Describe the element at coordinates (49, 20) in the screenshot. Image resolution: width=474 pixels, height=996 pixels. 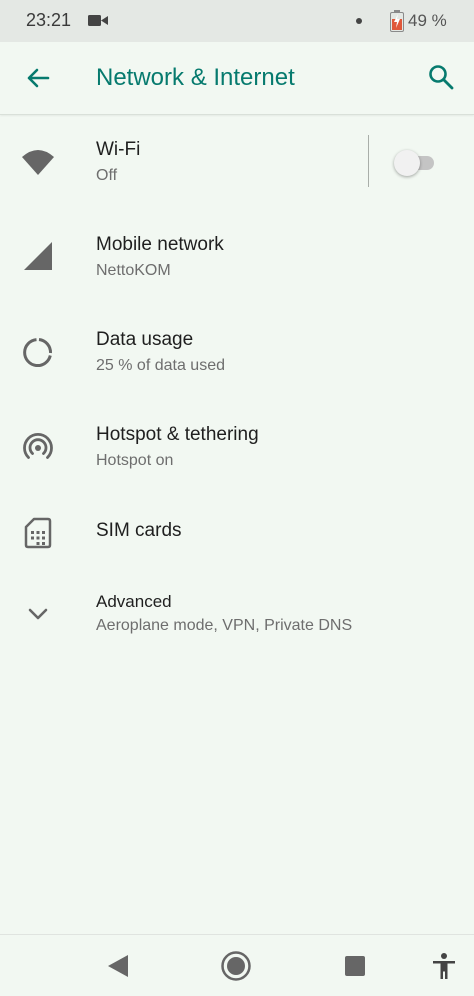
I see `status-time: 23:21` at that location.